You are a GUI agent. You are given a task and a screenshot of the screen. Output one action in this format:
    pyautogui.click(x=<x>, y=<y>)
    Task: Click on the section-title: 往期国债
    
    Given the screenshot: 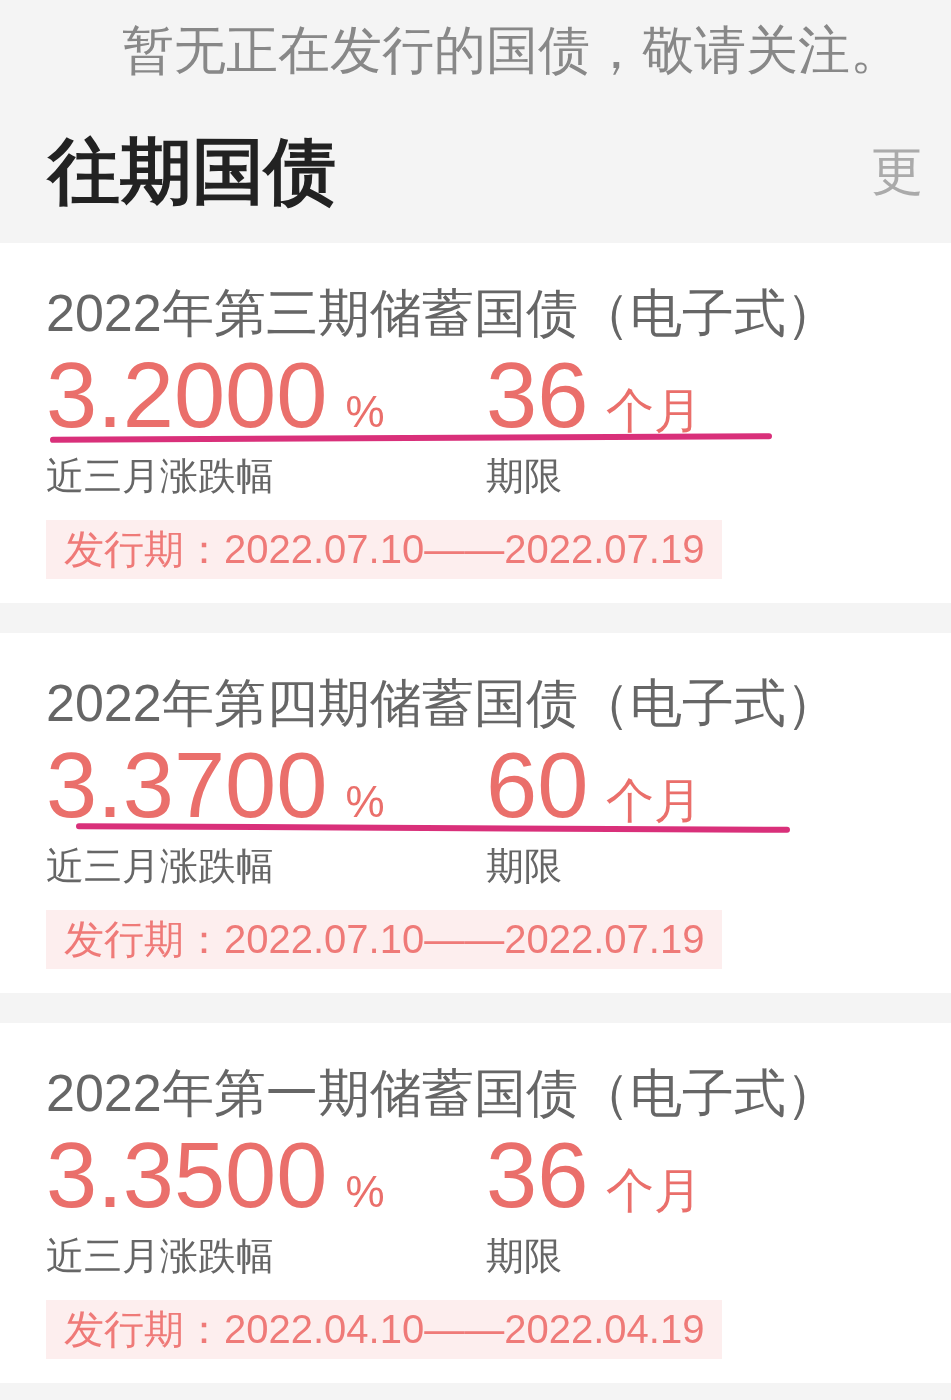 What is the action you would take?
    pyautogui.click(x=192, y=171)
    